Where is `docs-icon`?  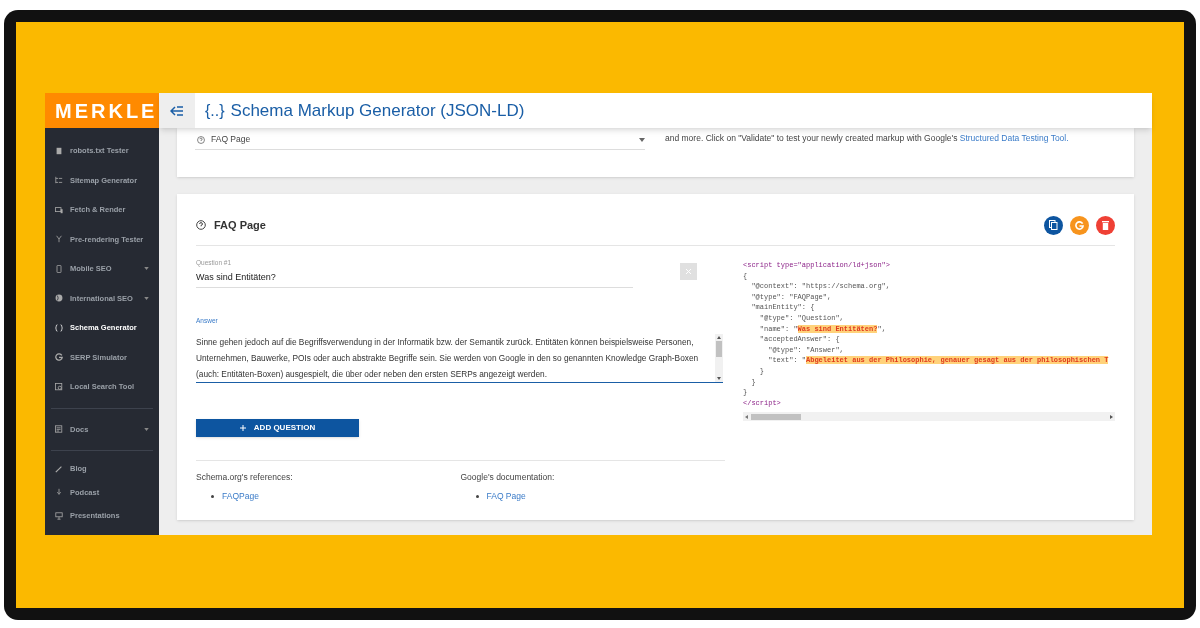
docs-icon is located at coordinates (59, 429).